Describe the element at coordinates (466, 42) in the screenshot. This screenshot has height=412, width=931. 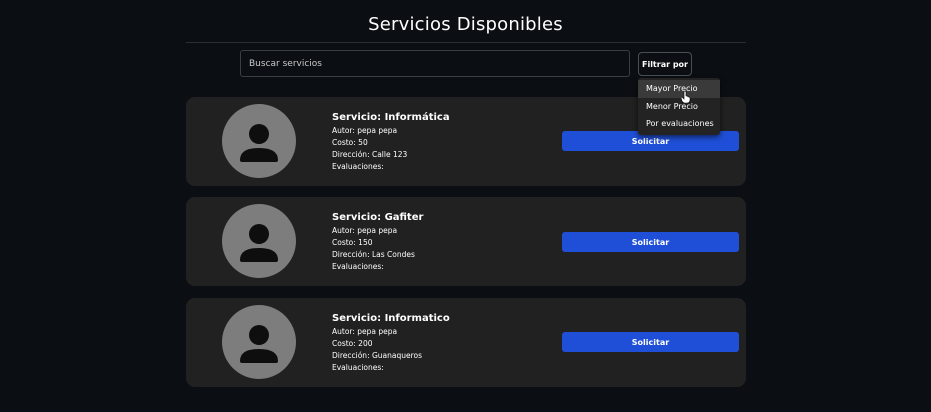
I see `title-divider` at that location.